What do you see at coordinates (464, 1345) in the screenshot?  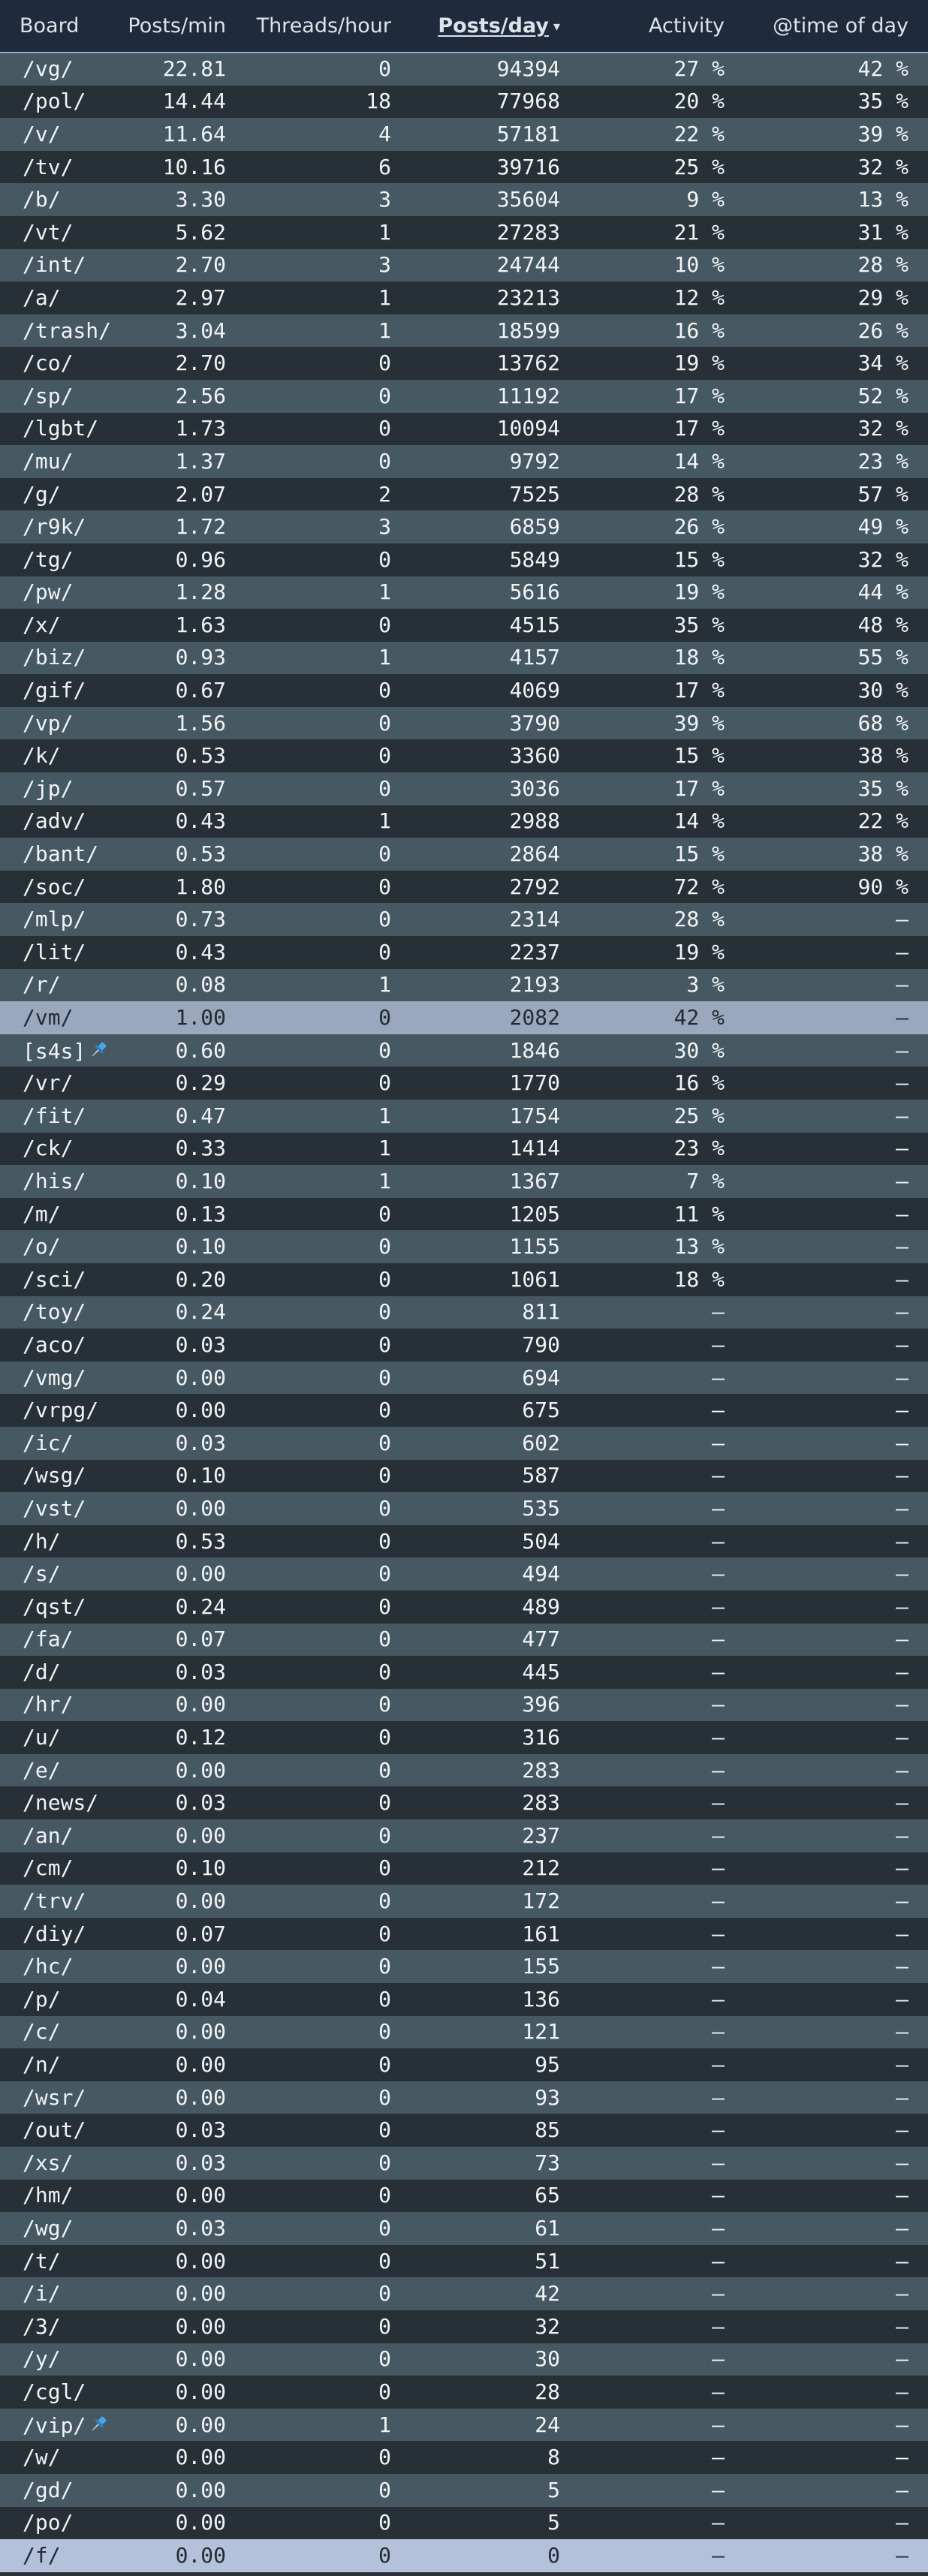 I see `table-row: /aco/0.03 0 790 – –` at bounding box center [464, 1345].